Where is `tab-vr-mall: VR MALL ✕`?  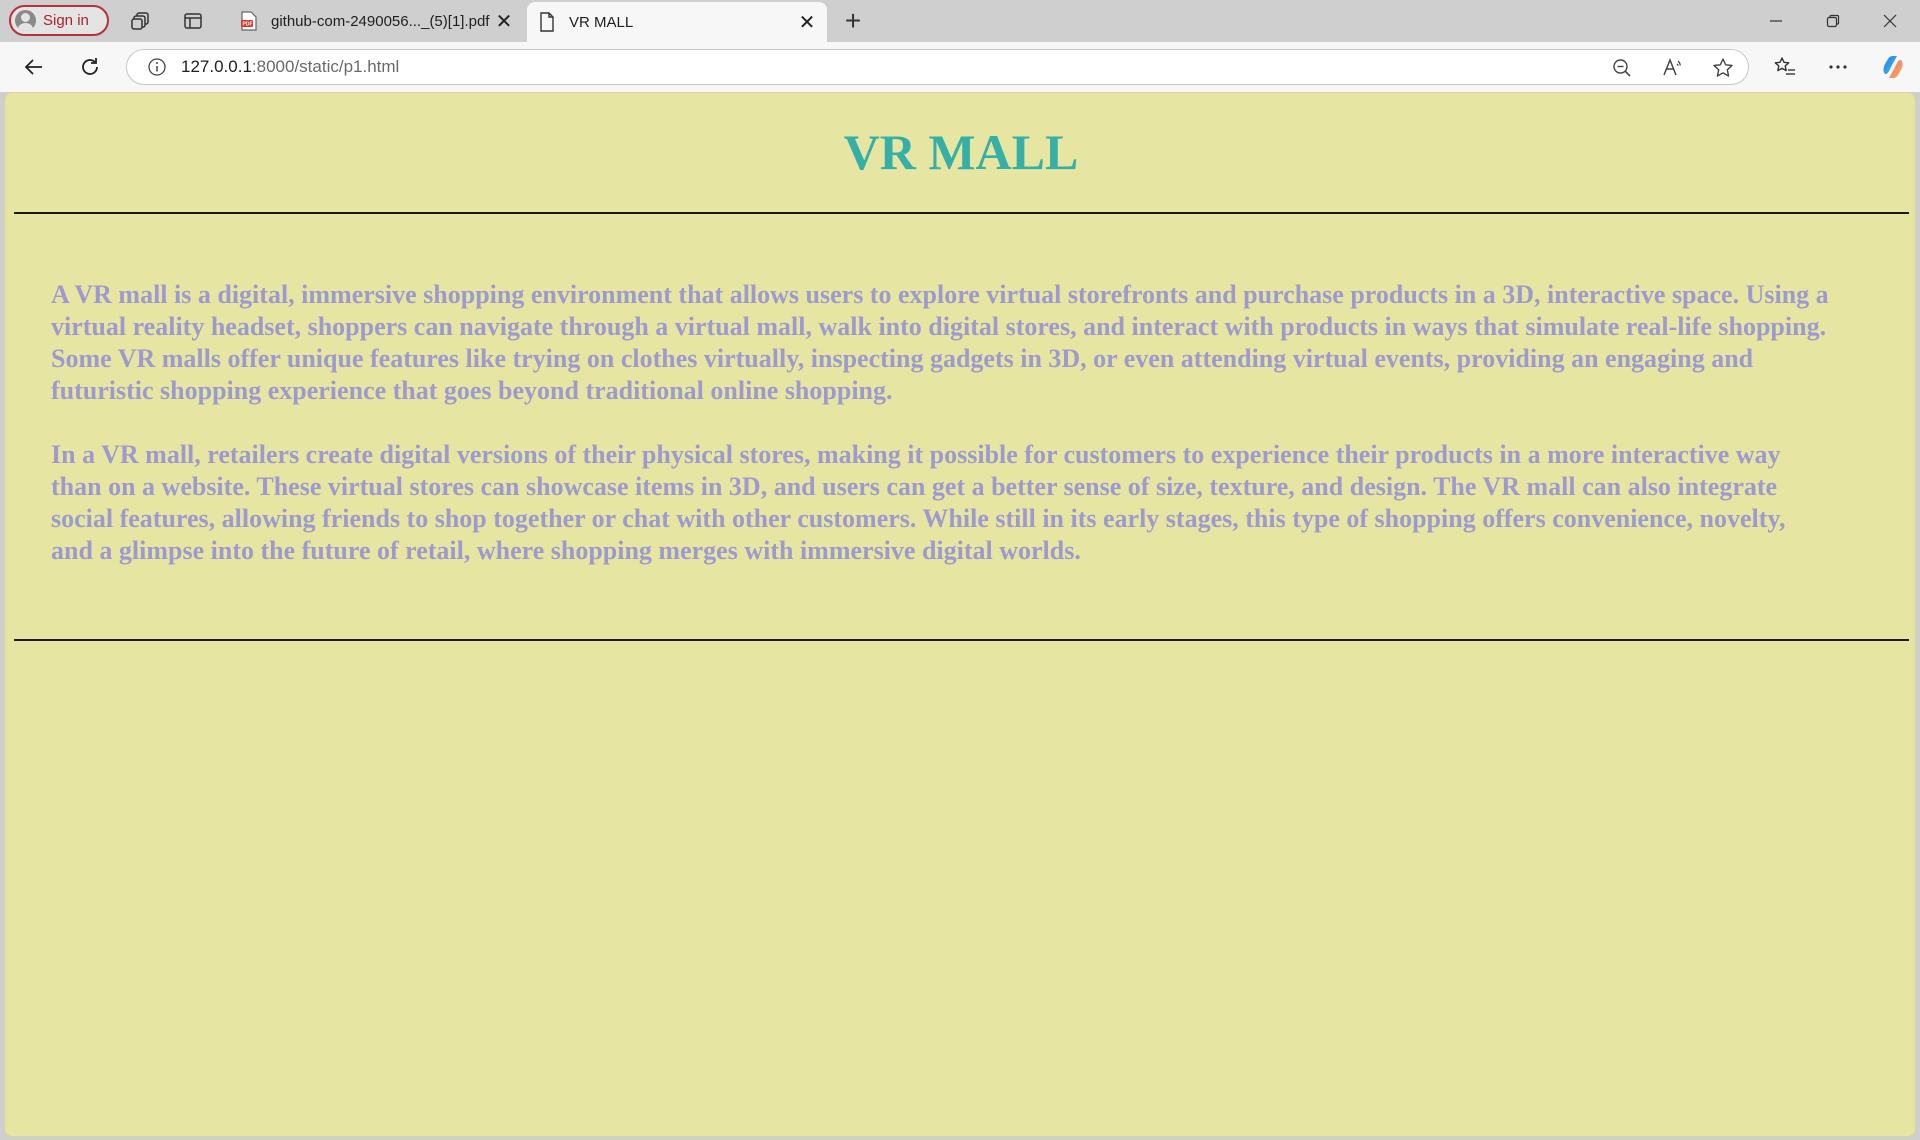
tab-vr-mall: VR MALL ✕ is located at coordinates (677, 22).